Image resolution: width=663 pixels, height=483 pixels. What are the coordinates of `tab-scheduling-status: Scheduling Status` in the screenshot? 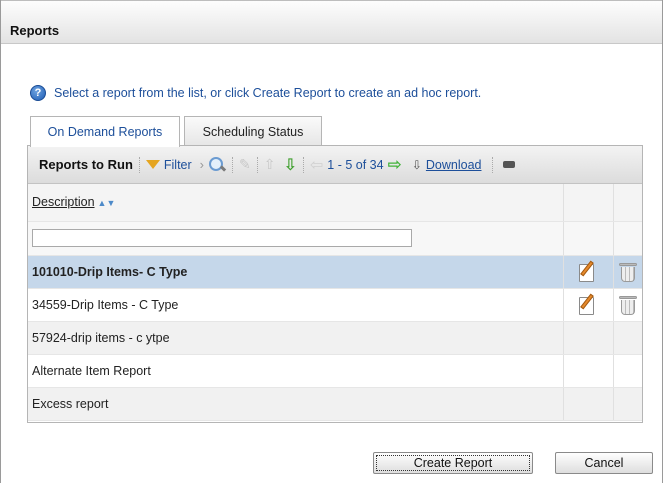 It's located at (253, 131).